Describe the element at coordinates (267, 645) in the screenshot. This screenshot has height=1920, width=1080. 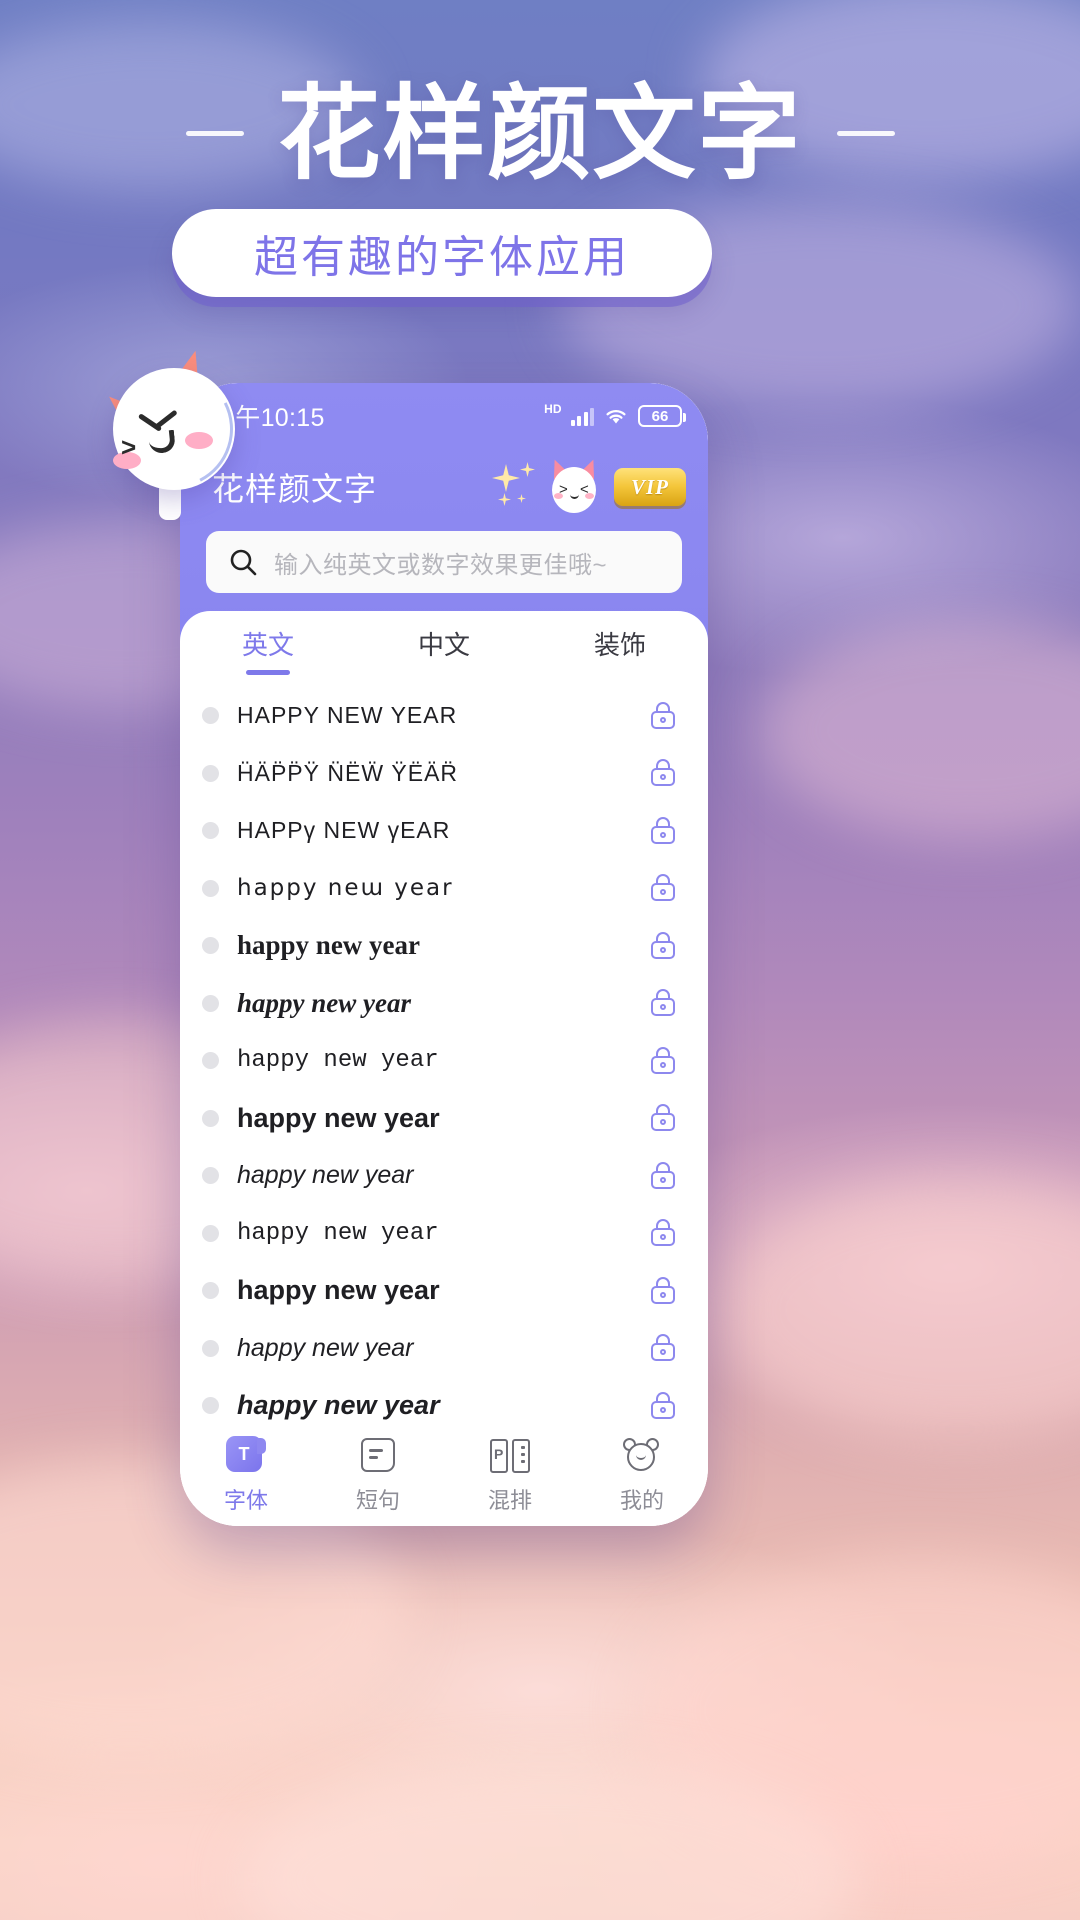
I see `tab-label: 英文` at that location.